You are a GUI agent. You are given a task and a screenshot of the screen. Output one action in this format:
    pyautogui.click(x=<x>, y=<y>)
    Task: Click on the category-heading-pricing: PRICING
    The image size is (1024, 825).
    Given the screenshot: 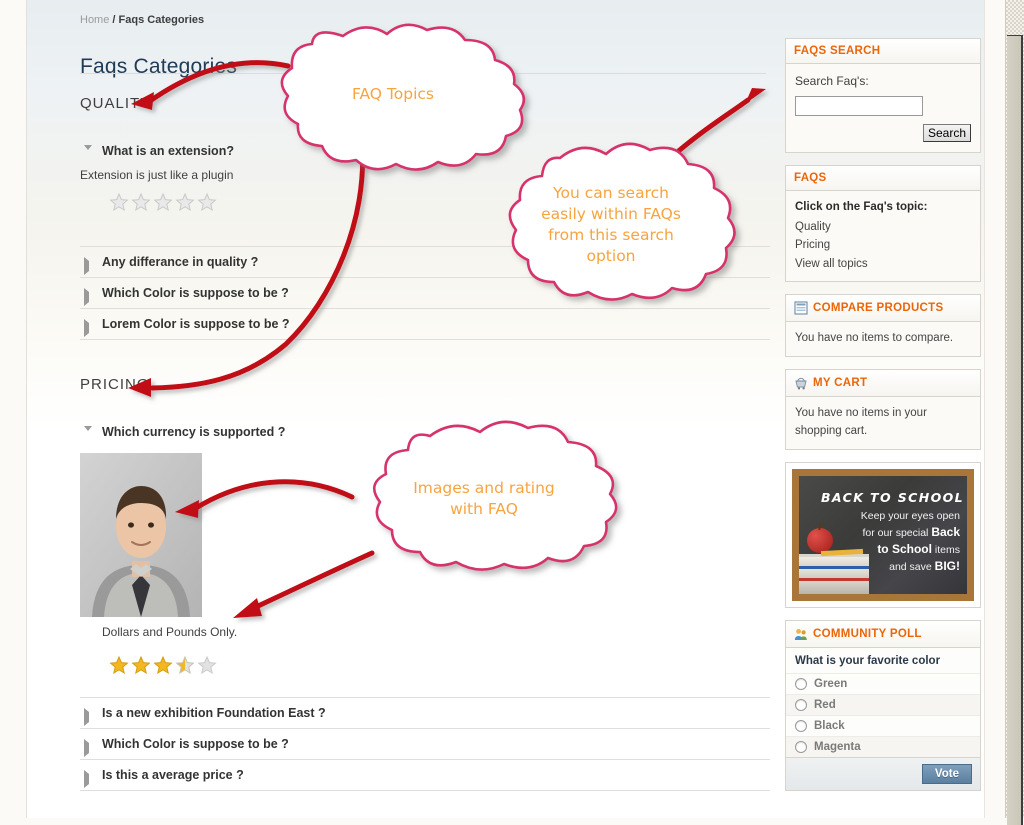 What is the action you would take?
    pyautogui.click(x=115, y=384)
    